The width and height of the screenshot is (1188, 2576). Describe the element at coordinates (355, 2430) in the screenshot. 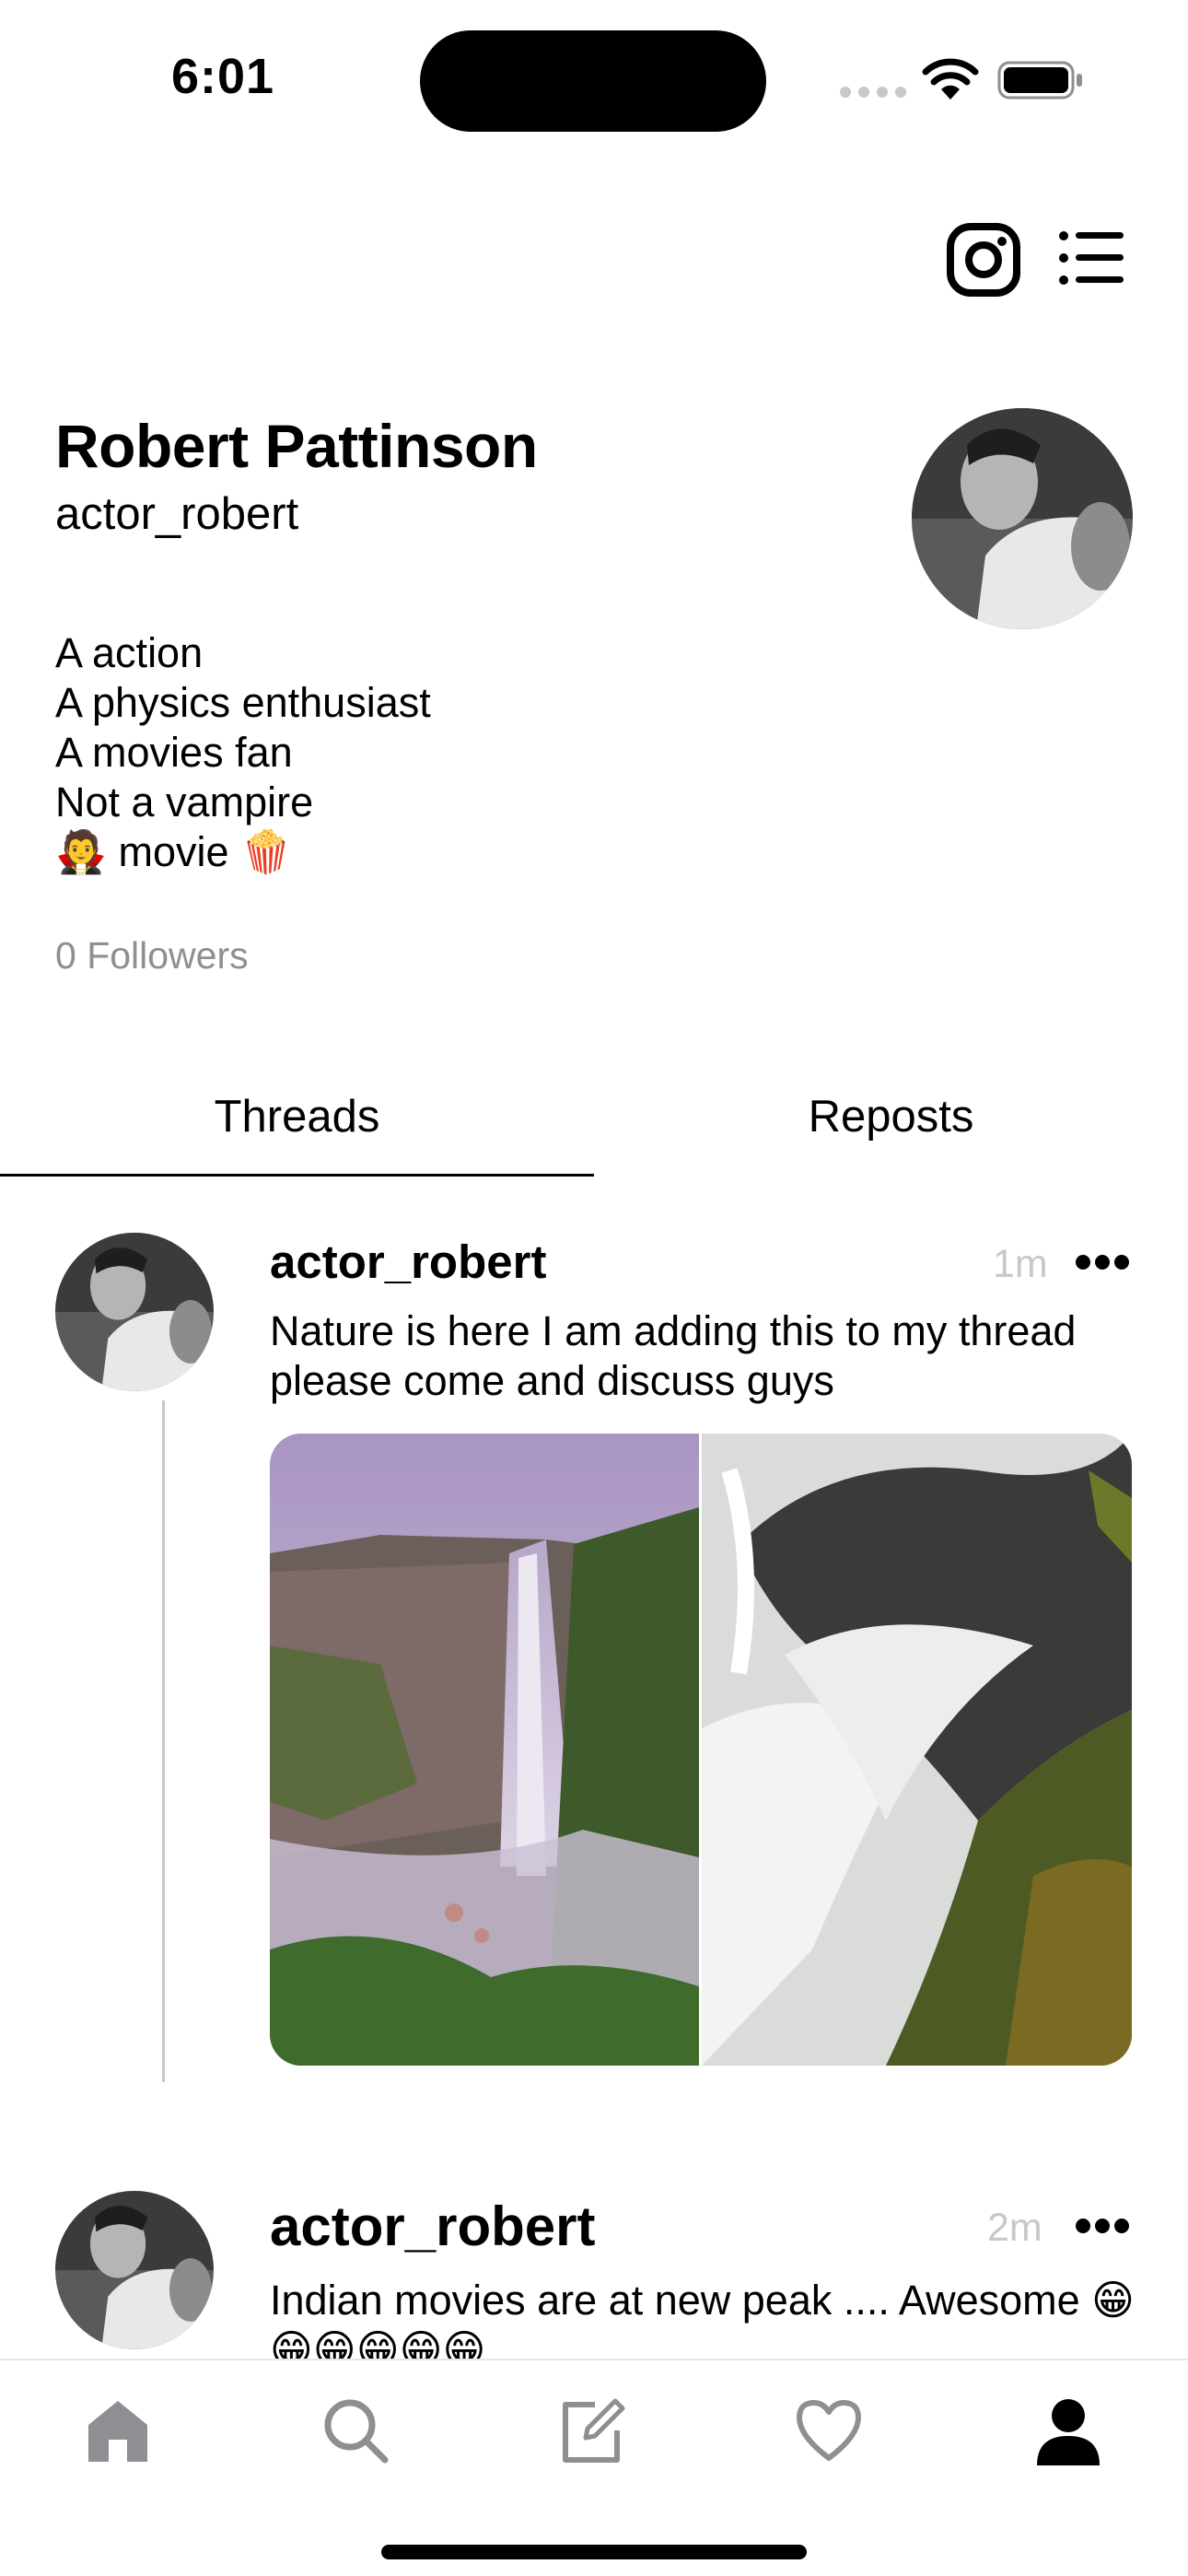

I see `search-icon` at that location.